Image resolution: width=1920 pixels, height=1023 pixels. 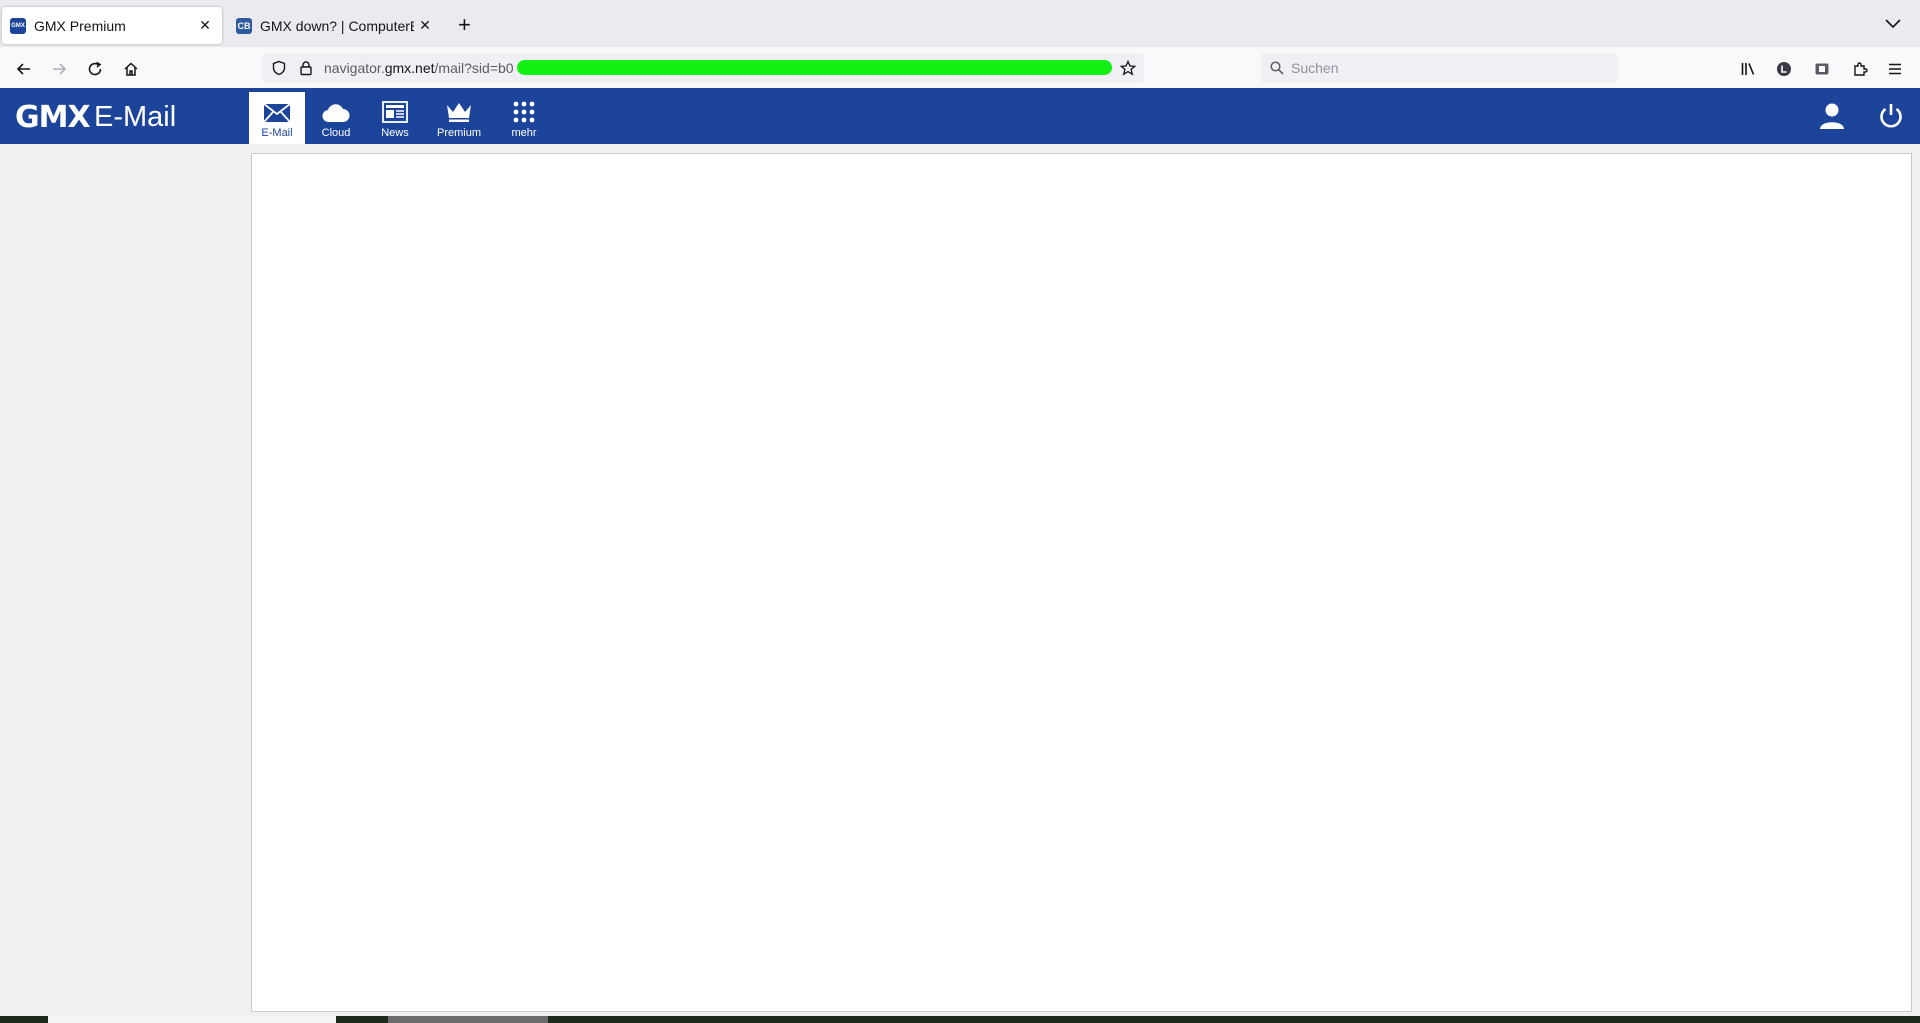 I want to click on nav-cloud: Cloud, so click(x=336, y=118).